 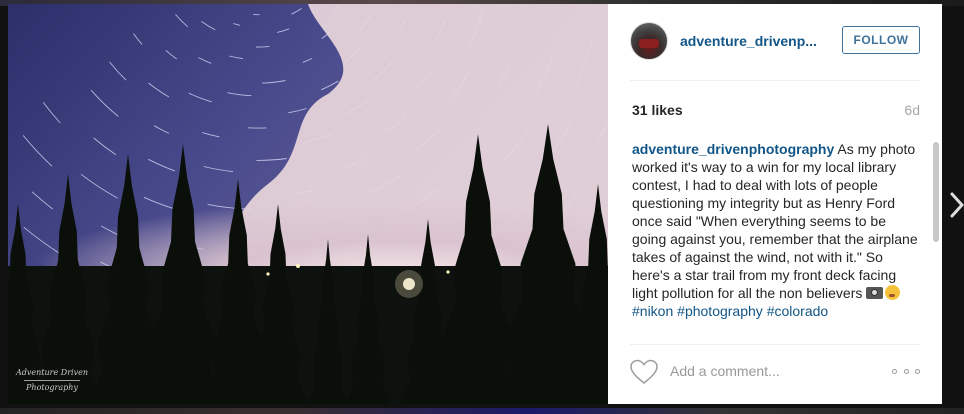 I want to click on photo-watermark: Adventure Driven Photography, so click(x=52, y=380).